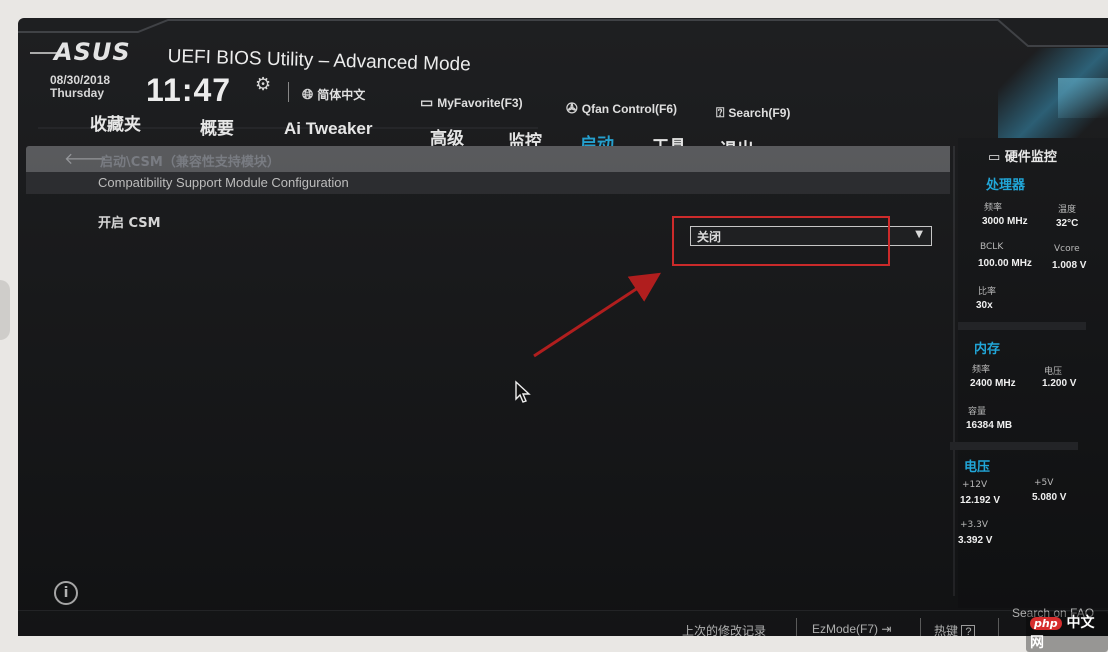 Image resolution: width=1108 pixels, height=652 pixels. I want to click on exit-icon: ⇥, so click(886, 629).